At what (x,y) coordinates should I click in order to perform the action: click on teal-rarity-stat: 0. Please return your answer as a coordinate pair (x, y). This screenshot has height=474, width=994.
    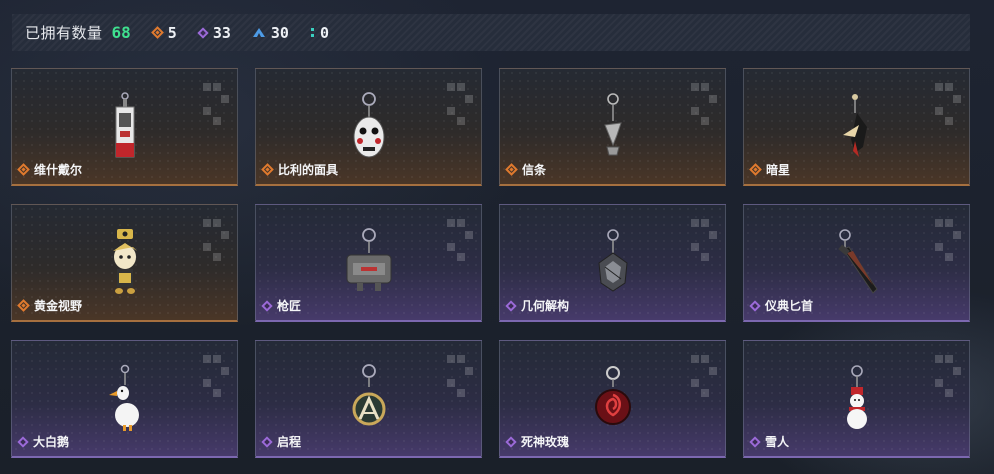
    Looking at the image, I should click on (319, 32).